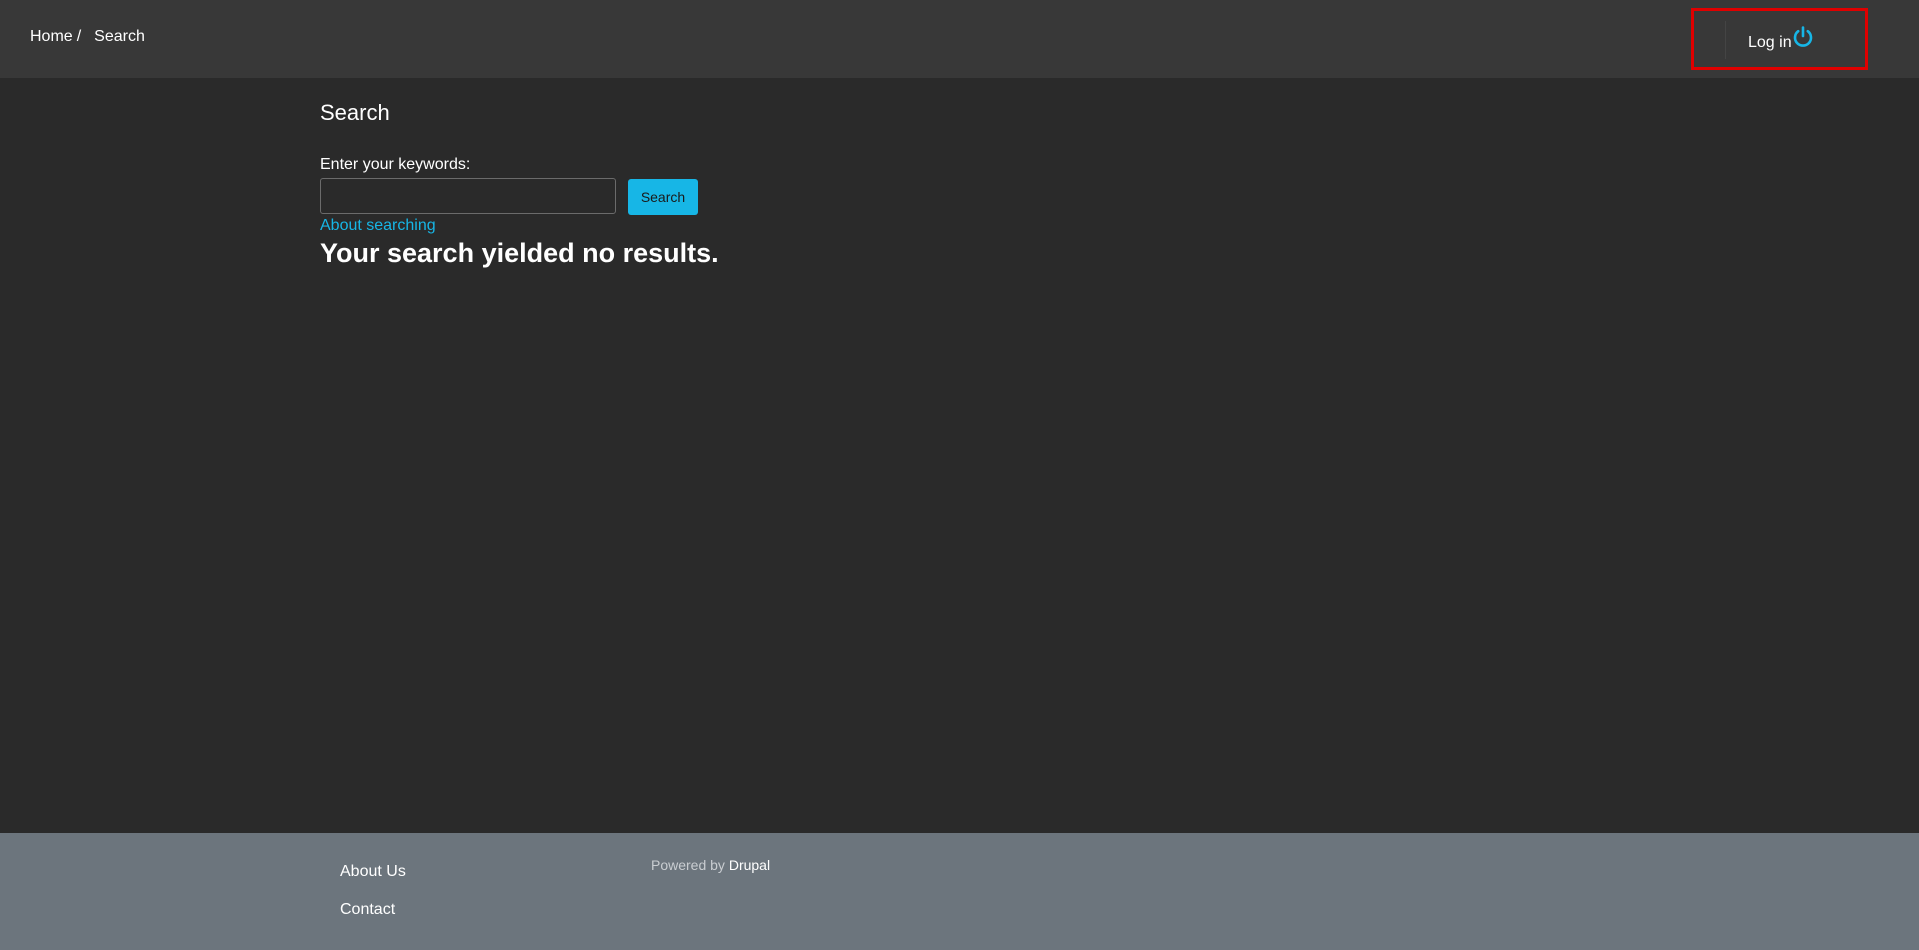  What do you see at coordinates (749, 865) in the screenshot?
I see `drupal-link: Drupal` at bounding box center [749, 865].